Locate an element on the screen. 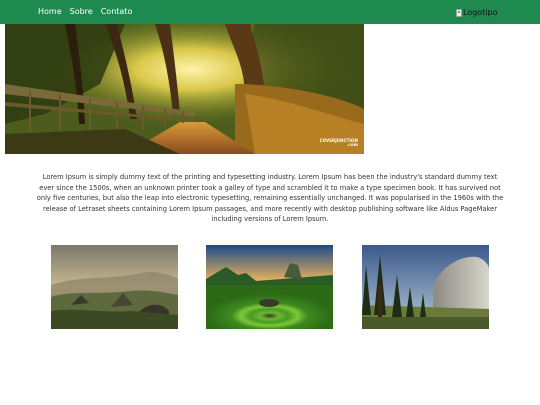  logo-alt-text: Logotipo is located at coordinates (480, 12).